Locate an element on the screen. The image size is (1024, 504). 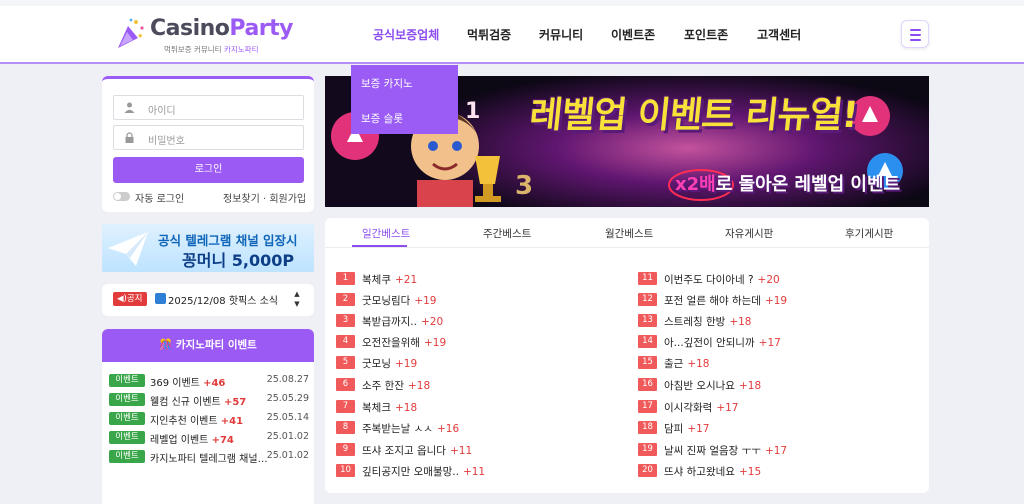
rank-number: 4 is located at coordinates (345, 341).